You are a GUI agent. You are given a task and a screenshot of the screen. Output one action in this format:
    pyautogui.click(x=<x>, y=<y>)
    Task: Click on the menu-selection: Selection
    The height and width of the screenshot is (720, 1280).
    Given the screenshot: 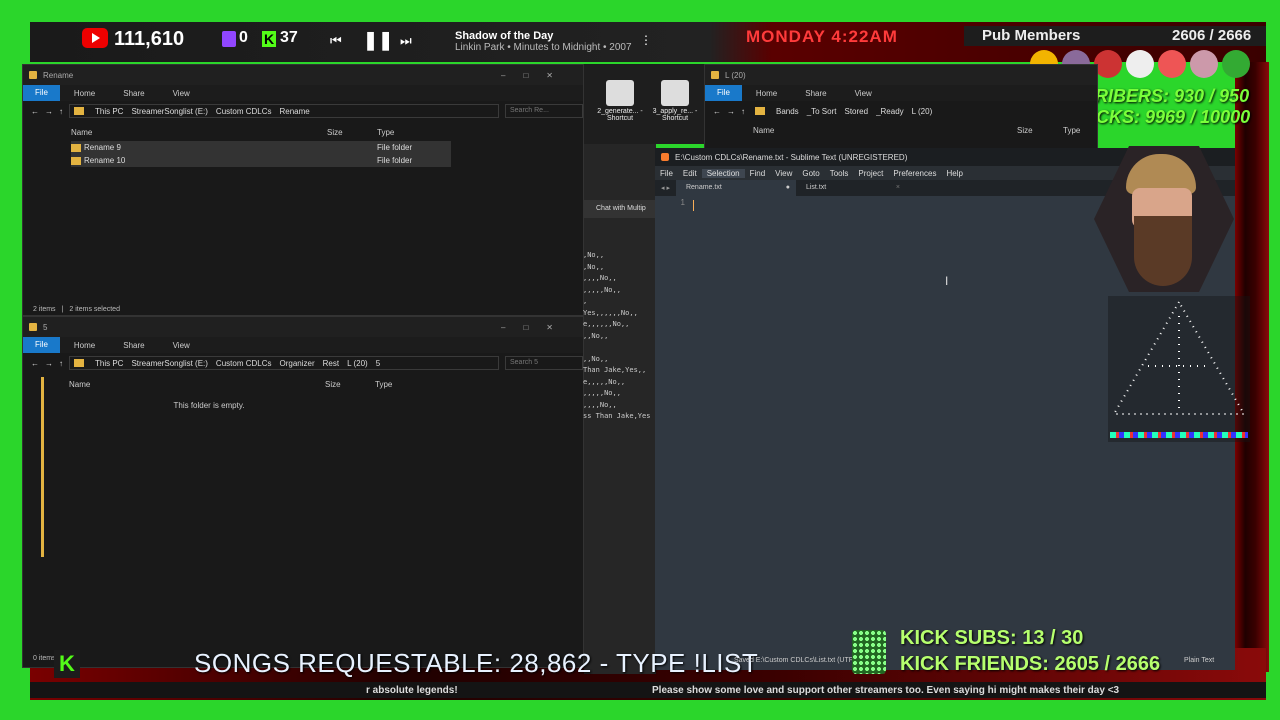 What is the action you would take?
    pyautogui.click(x=723, y=173)
    